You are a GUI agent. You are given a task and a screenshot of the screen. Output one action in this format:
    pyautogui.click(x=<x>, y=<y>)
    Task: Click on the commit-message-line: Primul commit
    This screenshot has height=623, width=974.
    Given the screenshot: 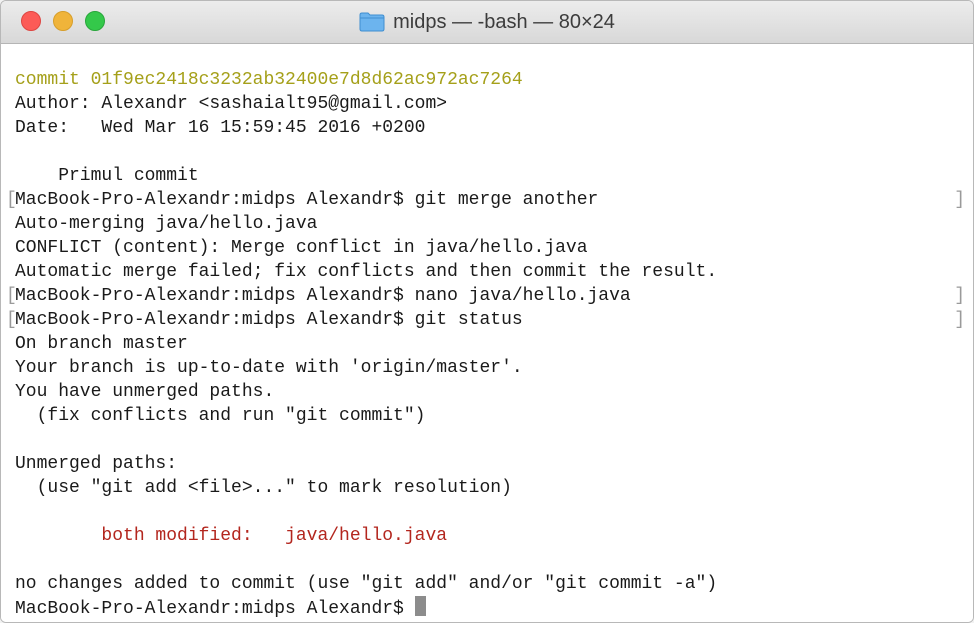 What is the action you would take?
    pyautogui.click(x=107, y=176)
    